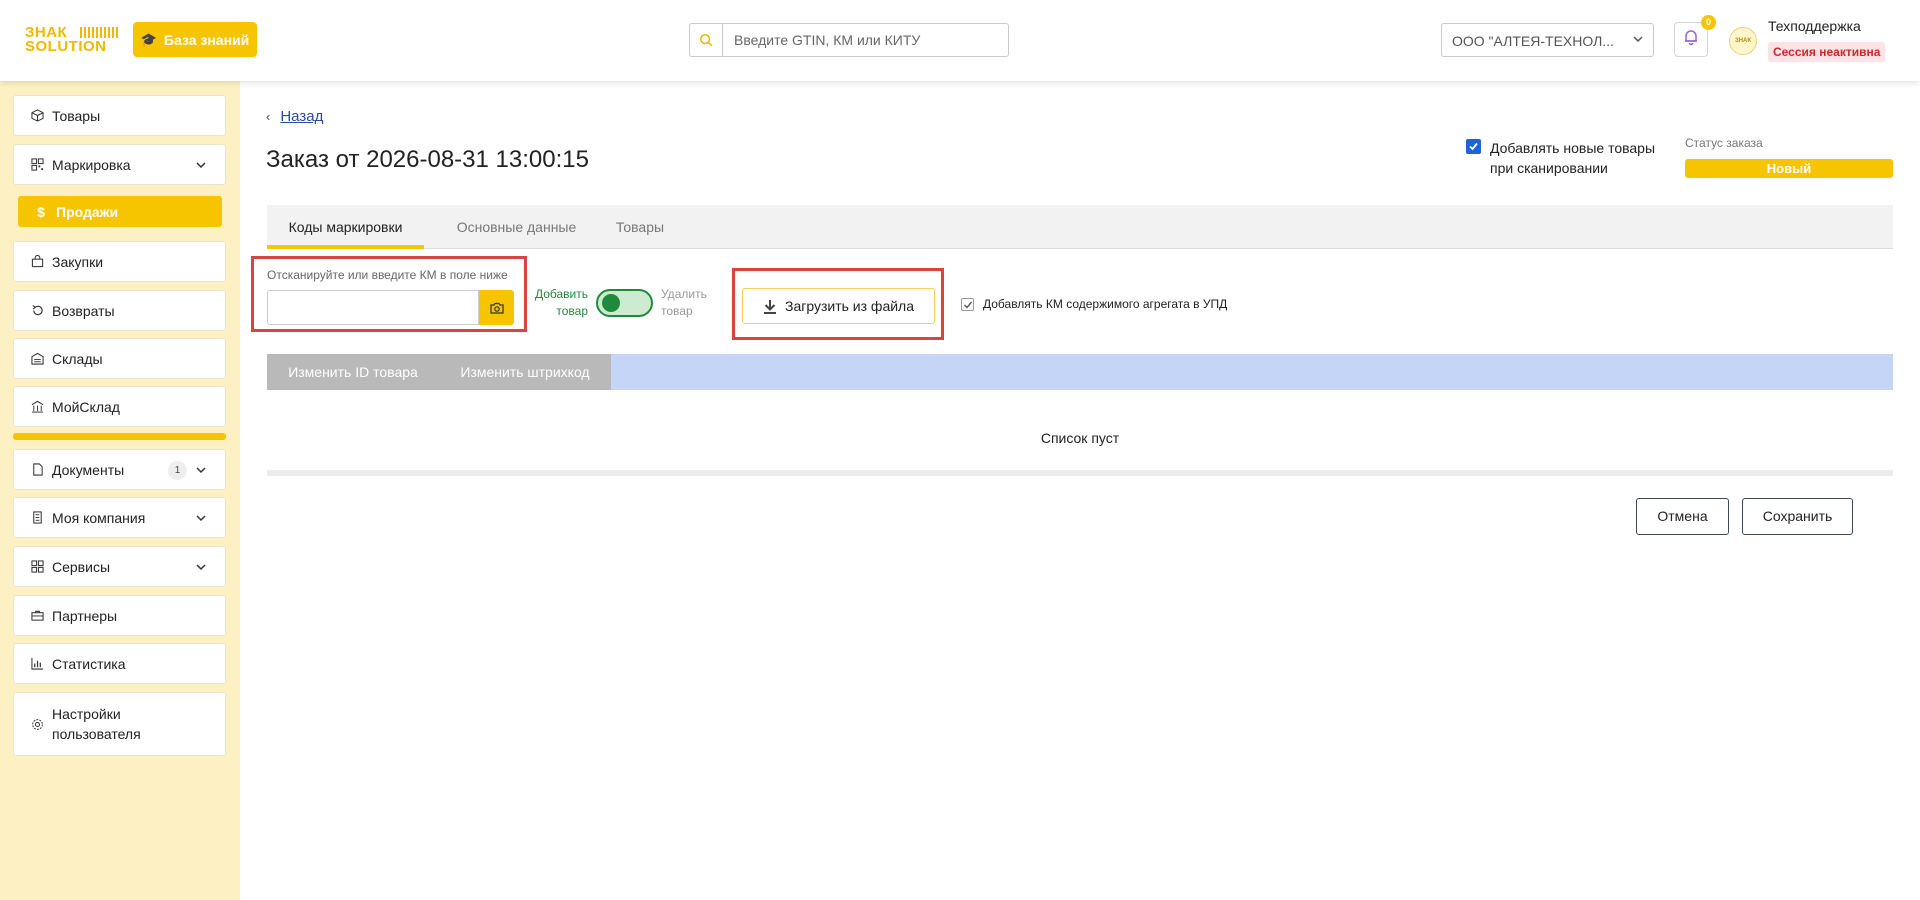 The height and width of the screenshot is (900, 1920). What do you see at coordinates (78, 261) in the screenshot?
I see `sidebar-item-label: Закупки` at bounding box center [78, 261].